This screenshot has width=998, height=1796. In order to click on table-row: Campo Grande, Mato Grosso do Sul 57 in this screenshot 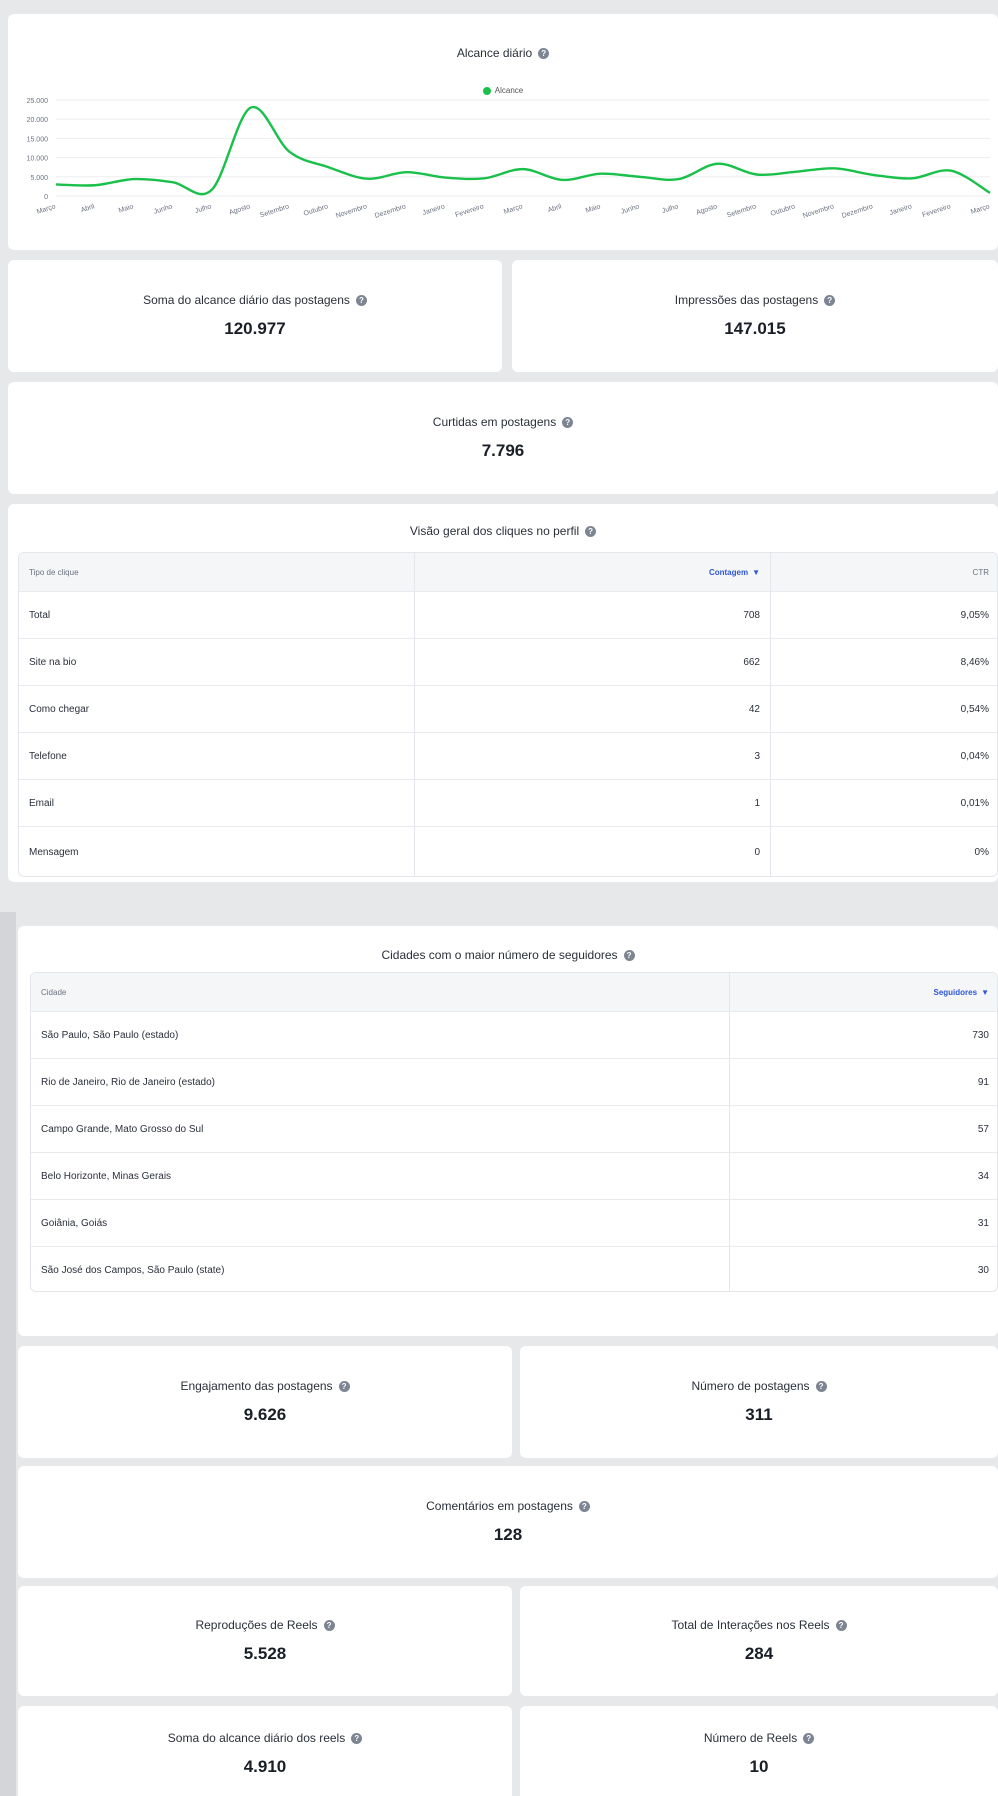, I will do `click(514, 1128)`.